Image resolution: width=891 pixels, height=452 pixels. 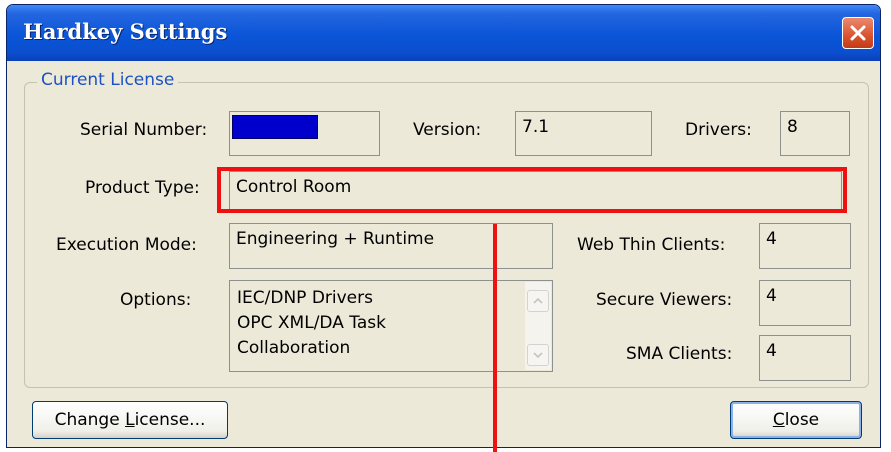 I want to click on serial-number-field, so click(x=304, y=133).